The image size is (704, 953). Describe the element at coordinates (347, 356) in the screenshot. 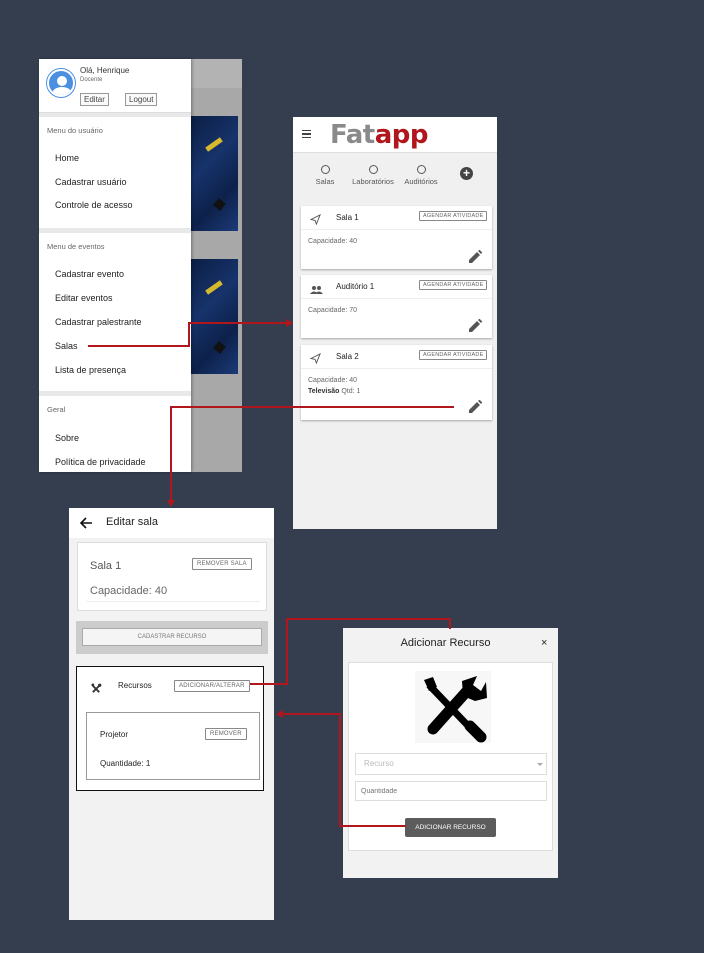

I see `room-name: Sala 2` at that location.